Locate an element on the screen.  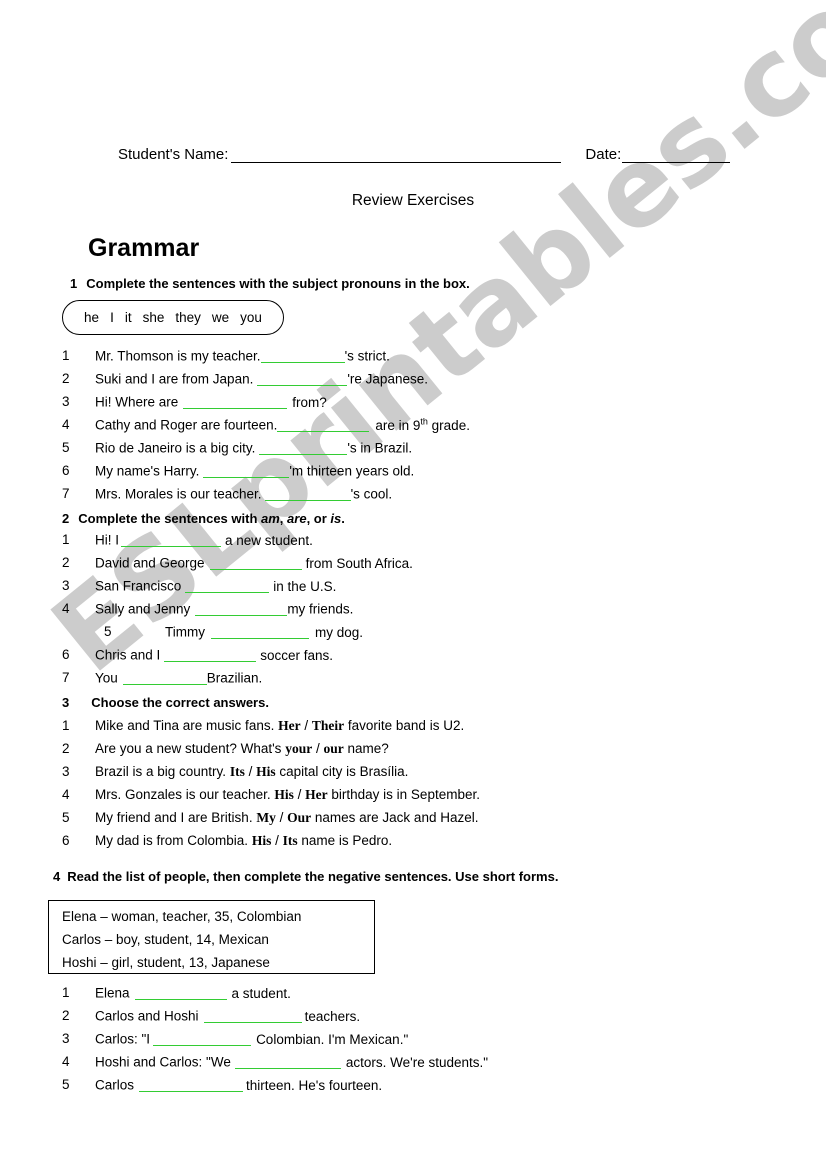
exercise-1-item-7: 7 Mrs. Morales is our teacher. 's cool. is located at coordinates (227, 494).